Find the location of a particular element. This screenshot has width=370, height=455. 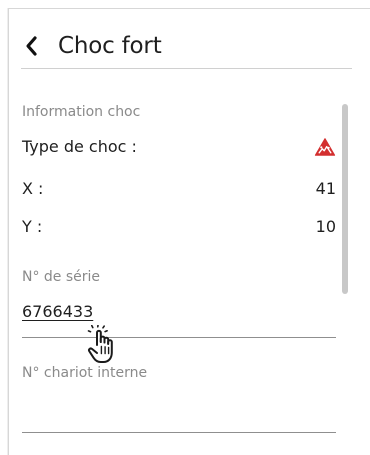

warning-triangle-svg is located at coordinates (325, 147).